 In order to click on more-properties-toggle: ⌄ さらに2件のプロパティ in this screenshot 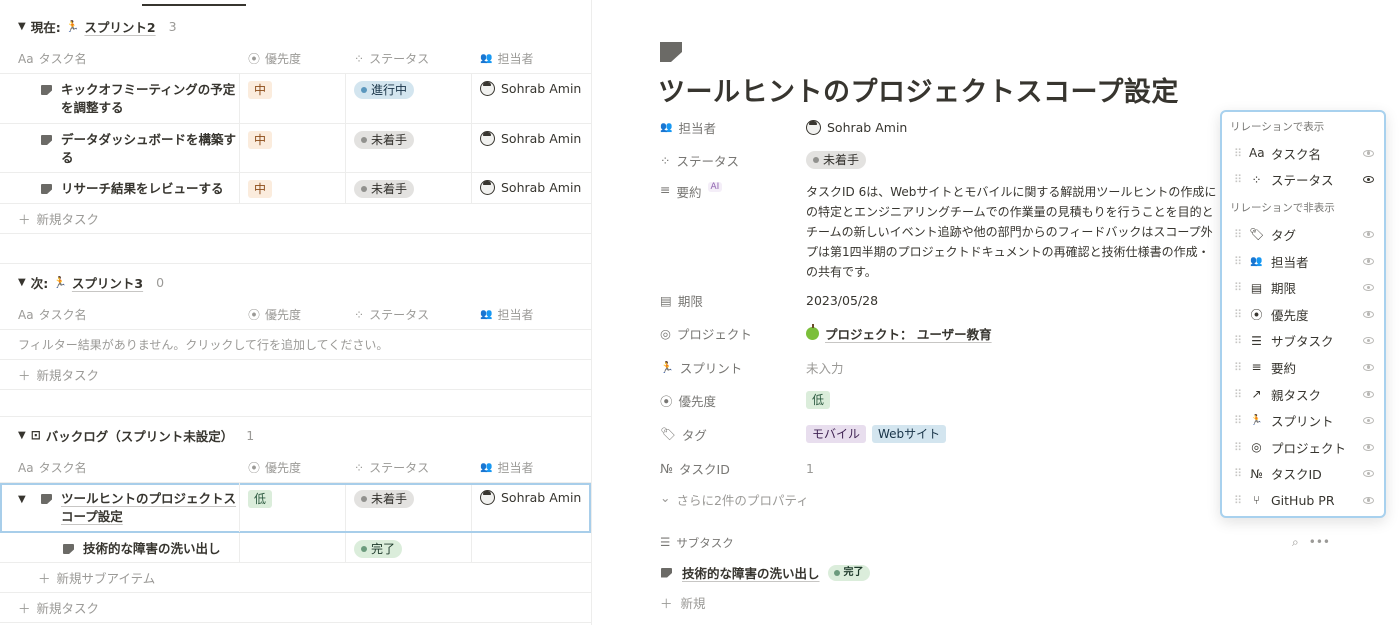, I will do `click(734, 499)`.